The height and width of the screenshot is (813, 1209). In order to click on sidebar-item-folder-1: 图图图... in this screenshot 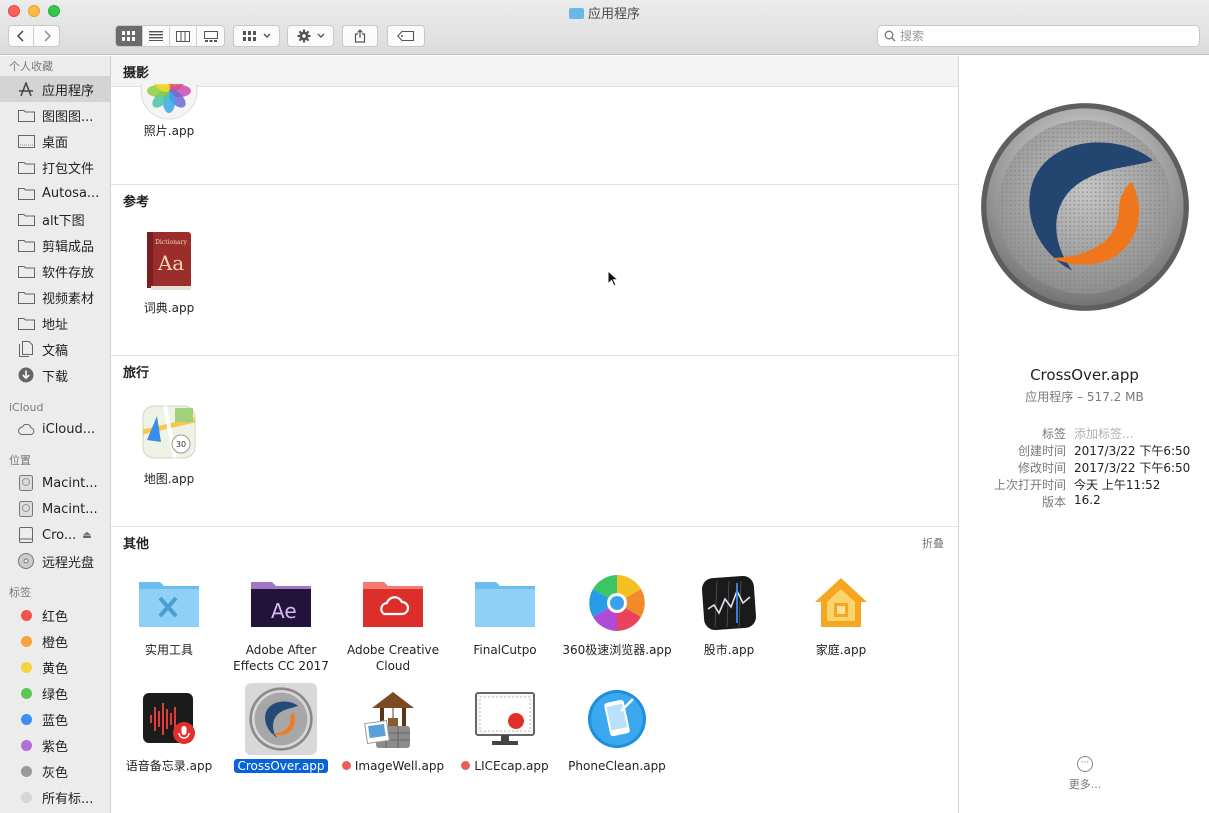, I will do `click(55, 115)`.